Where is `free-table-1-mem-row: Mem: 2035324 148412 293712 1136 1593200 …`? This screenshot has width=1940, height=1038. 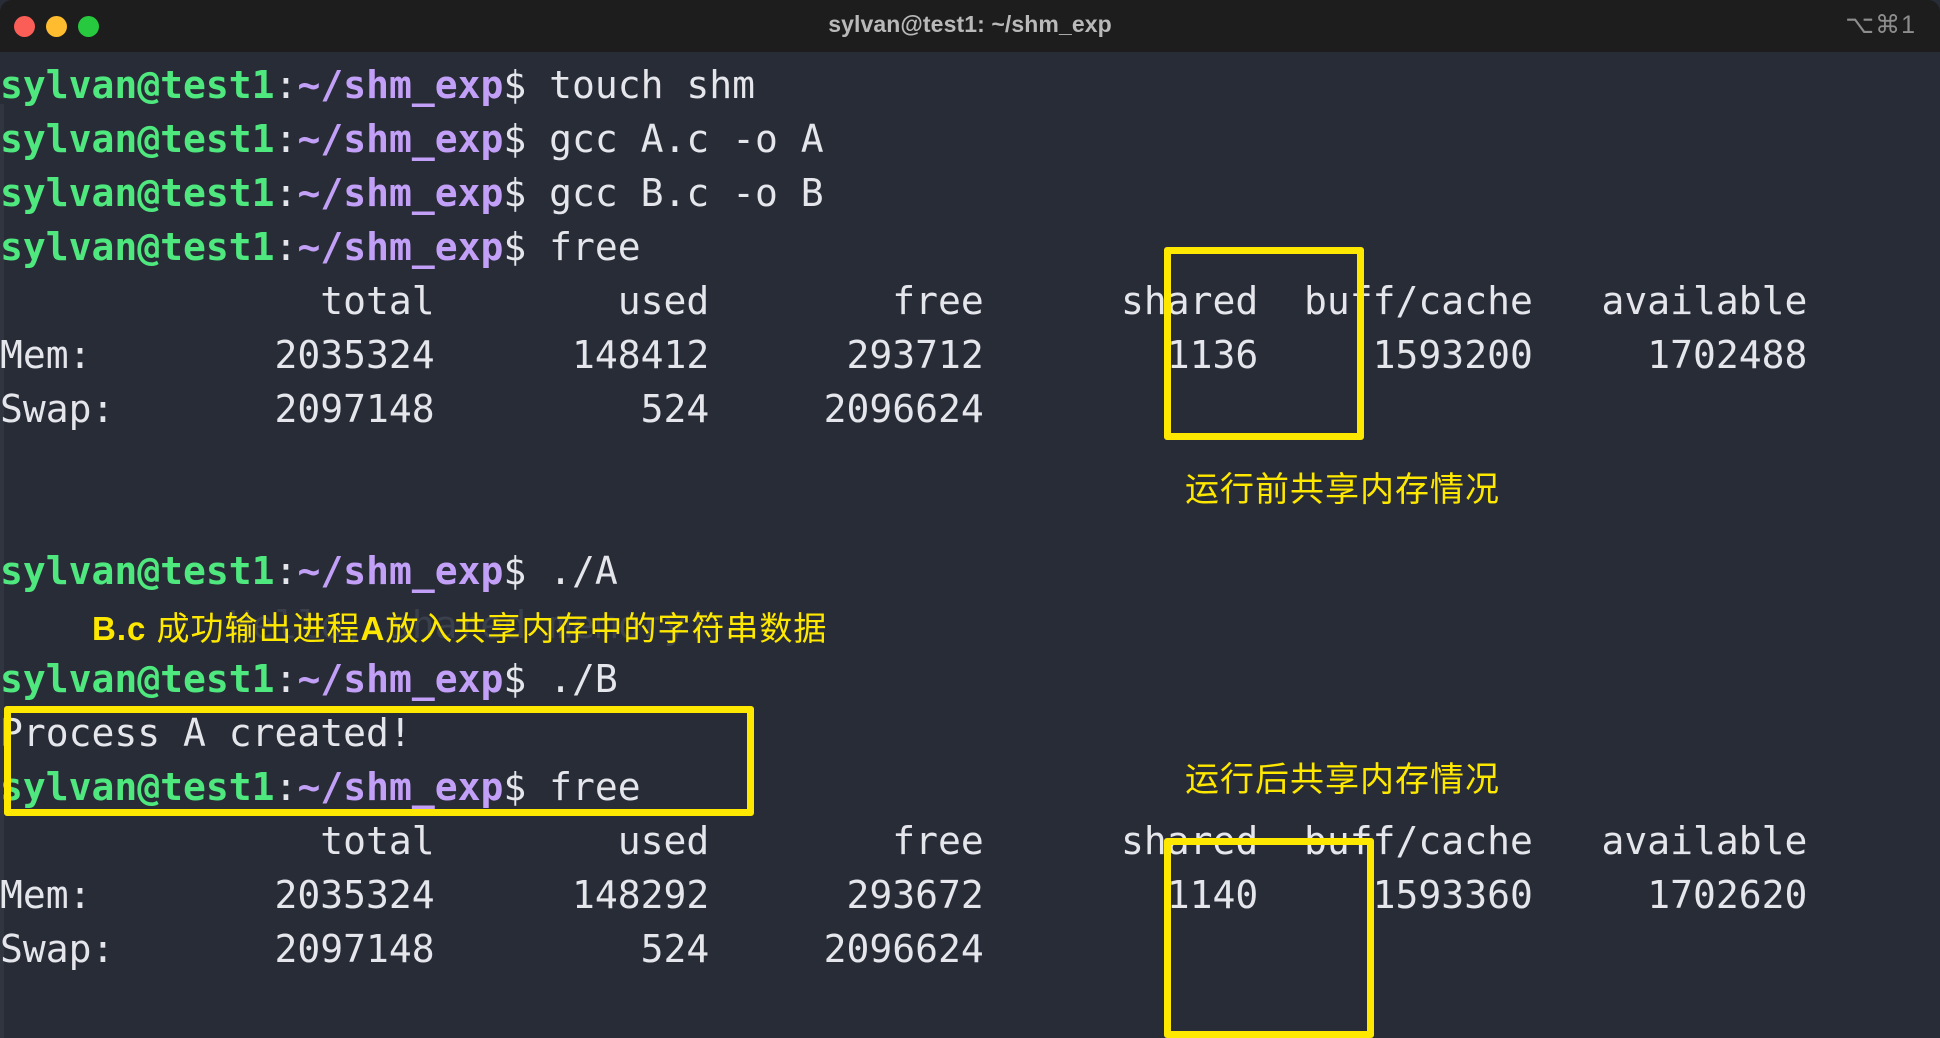 free-table-1-mem-row: Mem: 2035324 148412 293712 1136 1593200 … is located at coordinates (904, 355).